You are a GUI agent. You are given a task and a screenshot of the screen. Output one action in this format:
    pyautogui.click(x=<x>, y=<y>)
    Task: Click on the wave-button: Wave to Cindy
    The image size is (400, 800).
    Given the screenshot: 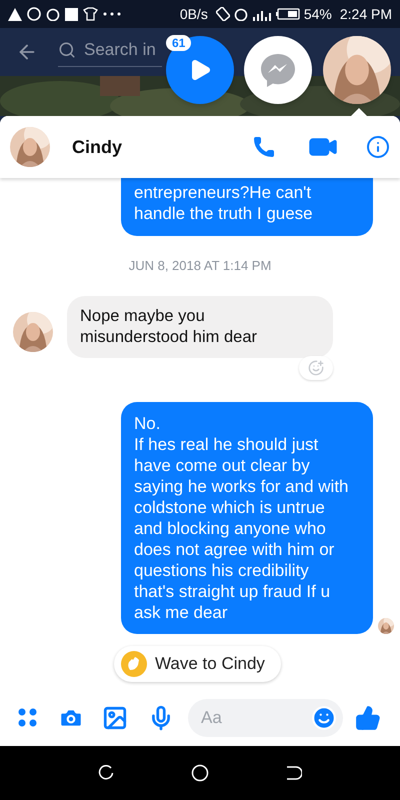 What is the action you would take?
    pyautogui.click(x=197, y=664)
    